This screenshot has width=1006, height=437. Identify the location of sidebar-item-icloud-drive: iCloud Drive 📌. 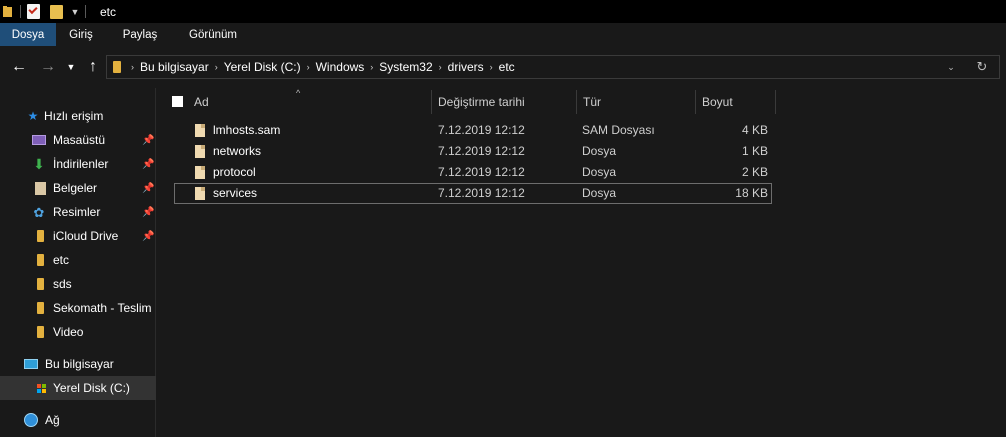
(78, 236).